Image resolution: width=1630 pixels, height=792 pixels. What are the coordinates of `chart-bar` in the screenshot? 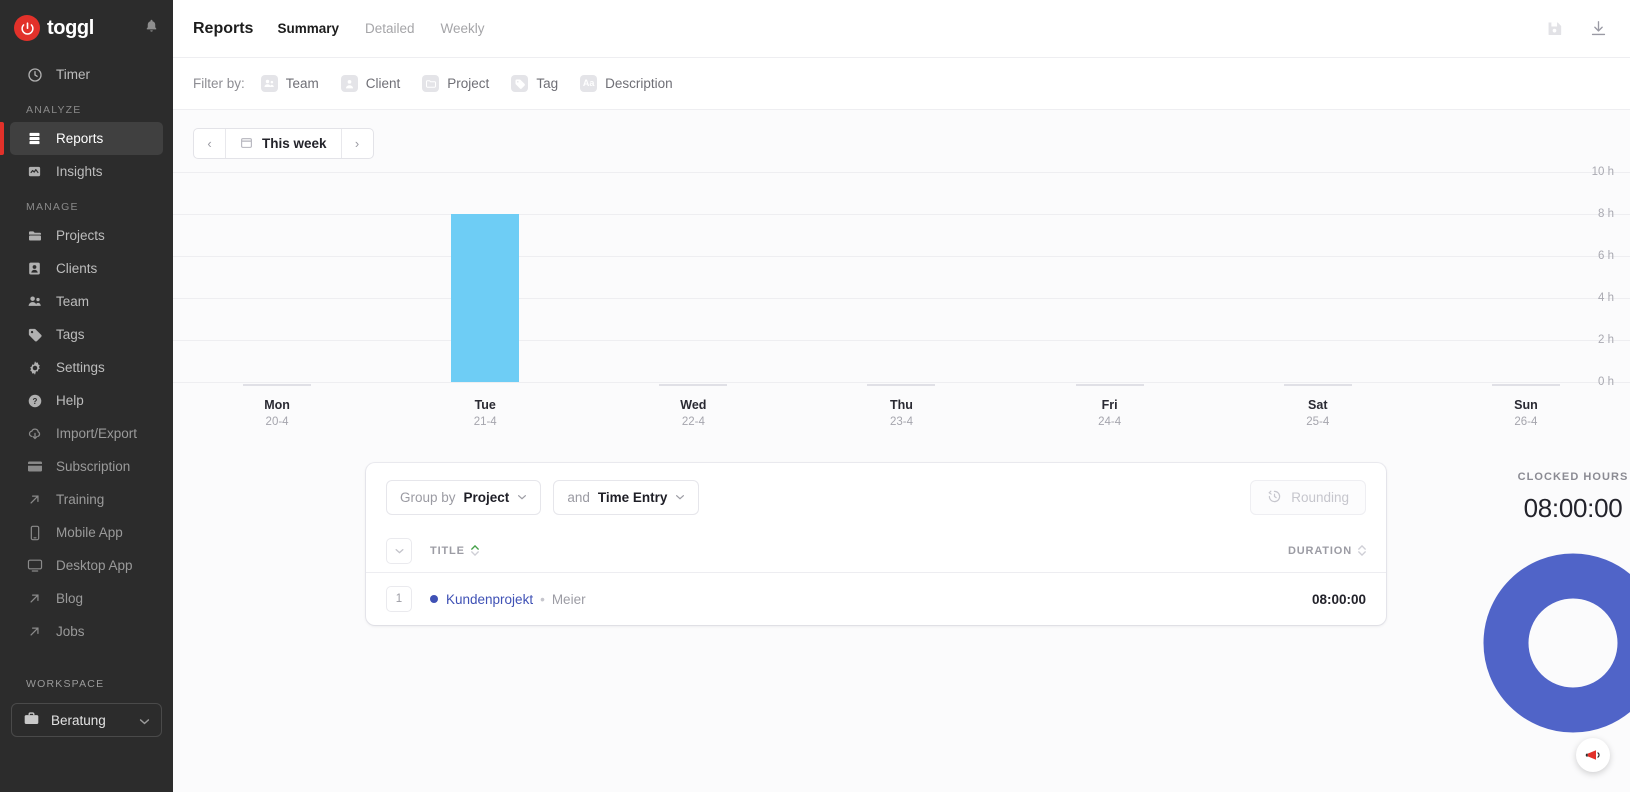 It's located at (485, 298).